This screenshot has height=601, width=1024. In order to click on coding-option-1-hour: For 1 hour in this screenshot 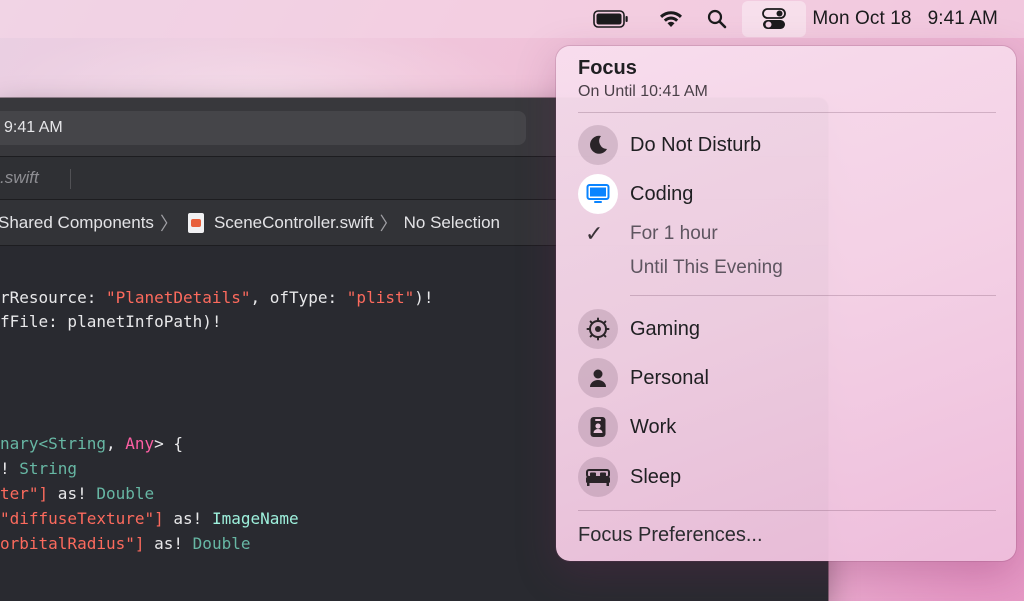, I will do `click(674, 234)`.